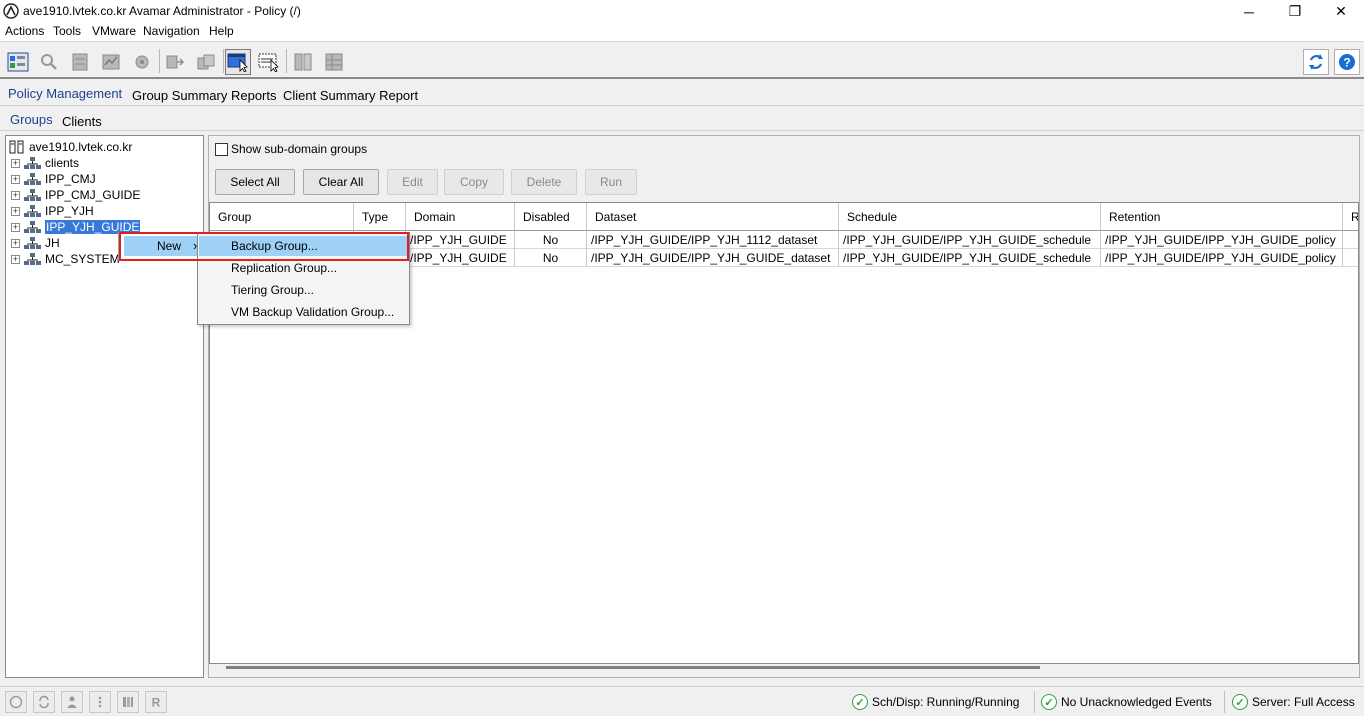  Describe the element at coordinates (611, 182) in the screenshot. I see `run-button: Run` at that location.